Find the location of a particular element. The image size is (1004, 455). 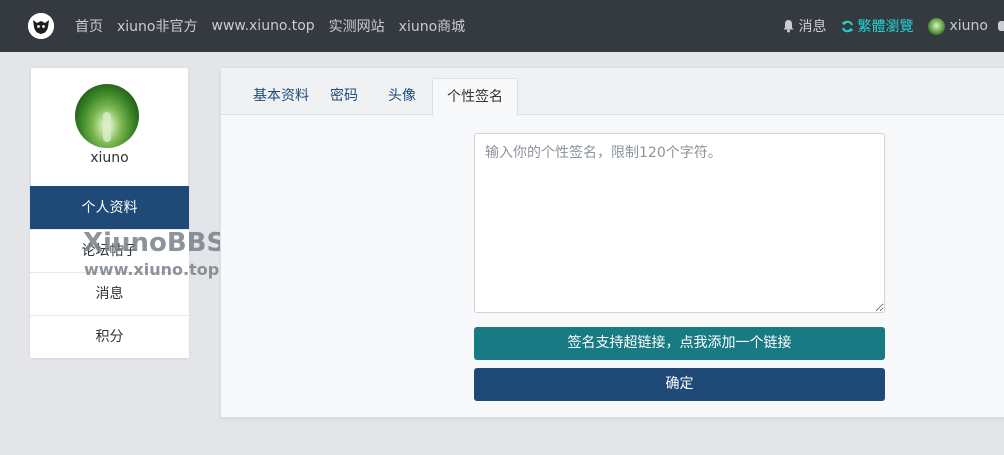

watermark-title: XiunoBBS is located at coordinates (154, 243).